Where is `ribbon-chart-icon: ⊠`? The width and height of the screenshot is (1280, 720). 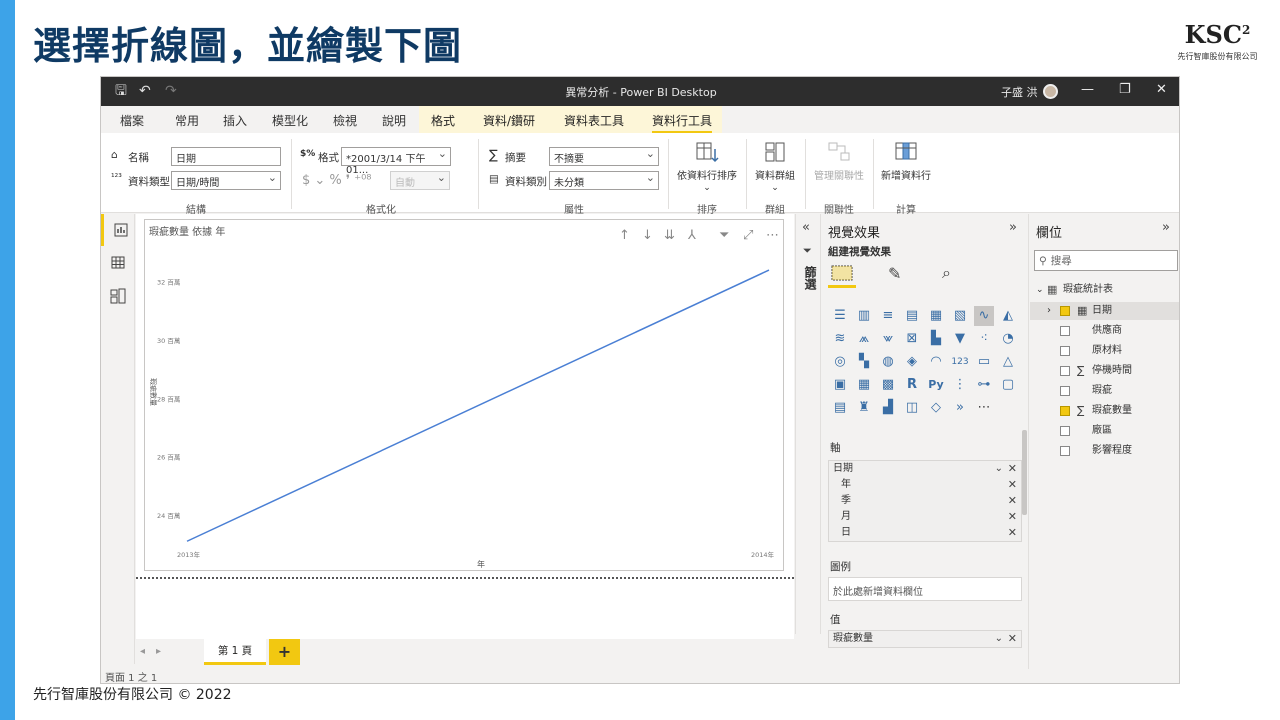
ribbon-chart-icon: ⊠ is located at coordinates (912, 339).